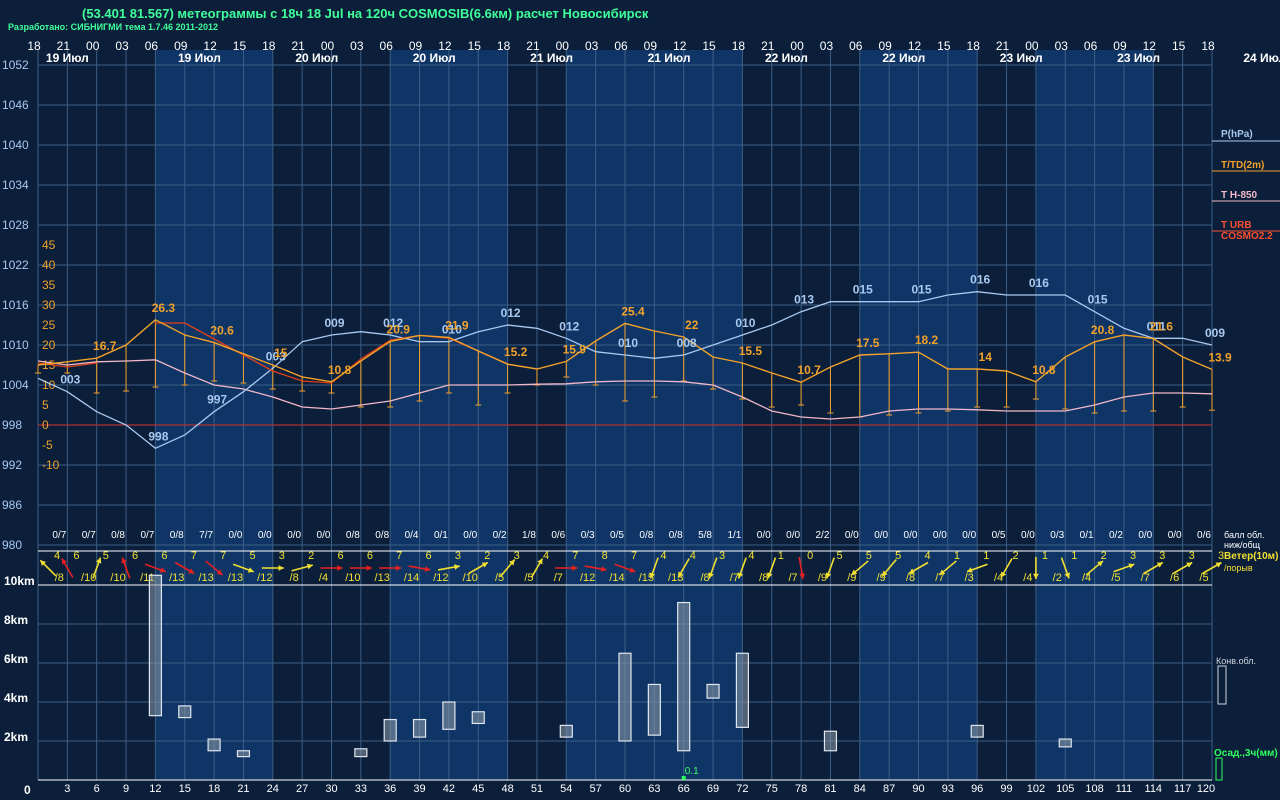 The image size is (1280, 800). Describe the element at coordinates (1138, 58) in the screenshot. I see `day-label: 23 Июл` at that location.